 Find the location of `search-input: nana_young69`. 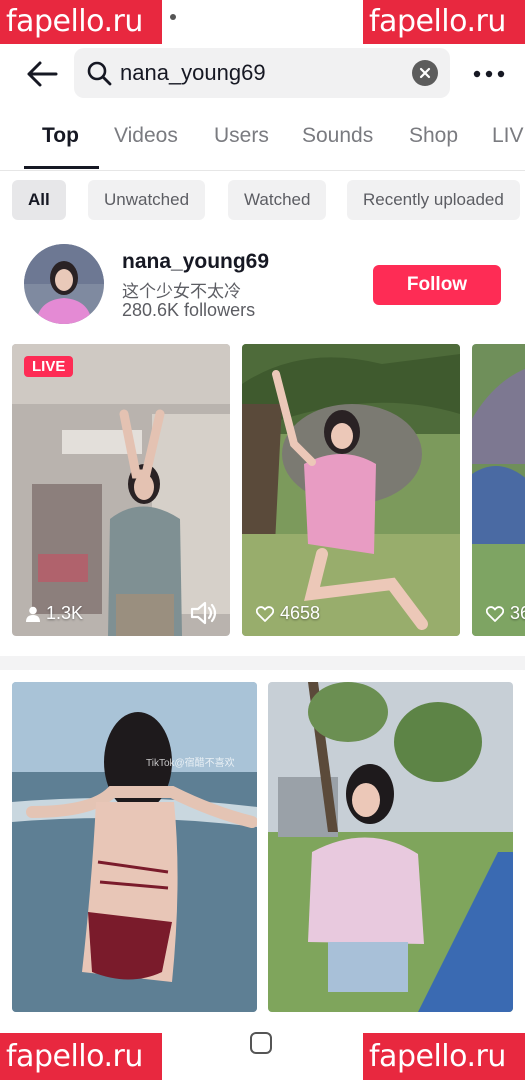

search-input: nana_young69 is located at coordinates (262, 73).